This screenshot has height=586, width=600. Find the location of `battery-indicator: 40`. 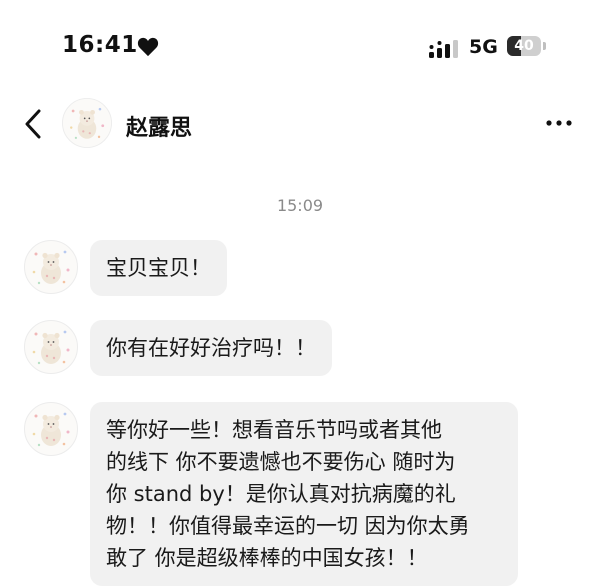

battery-indicator: 40 is located at coordinates (527, 47).